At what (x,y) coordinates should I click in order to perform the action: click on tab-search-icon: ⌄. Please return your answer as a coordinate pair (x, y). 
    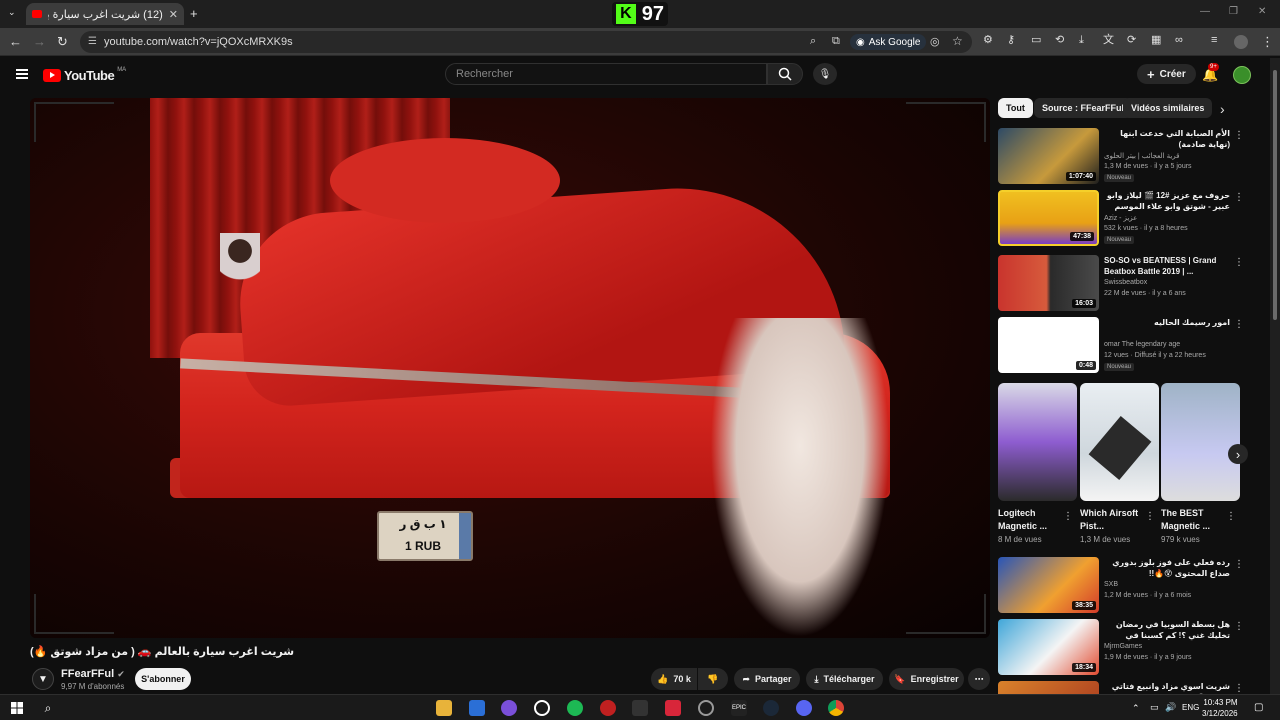
    Looking at the image, I should click on (12, 12).